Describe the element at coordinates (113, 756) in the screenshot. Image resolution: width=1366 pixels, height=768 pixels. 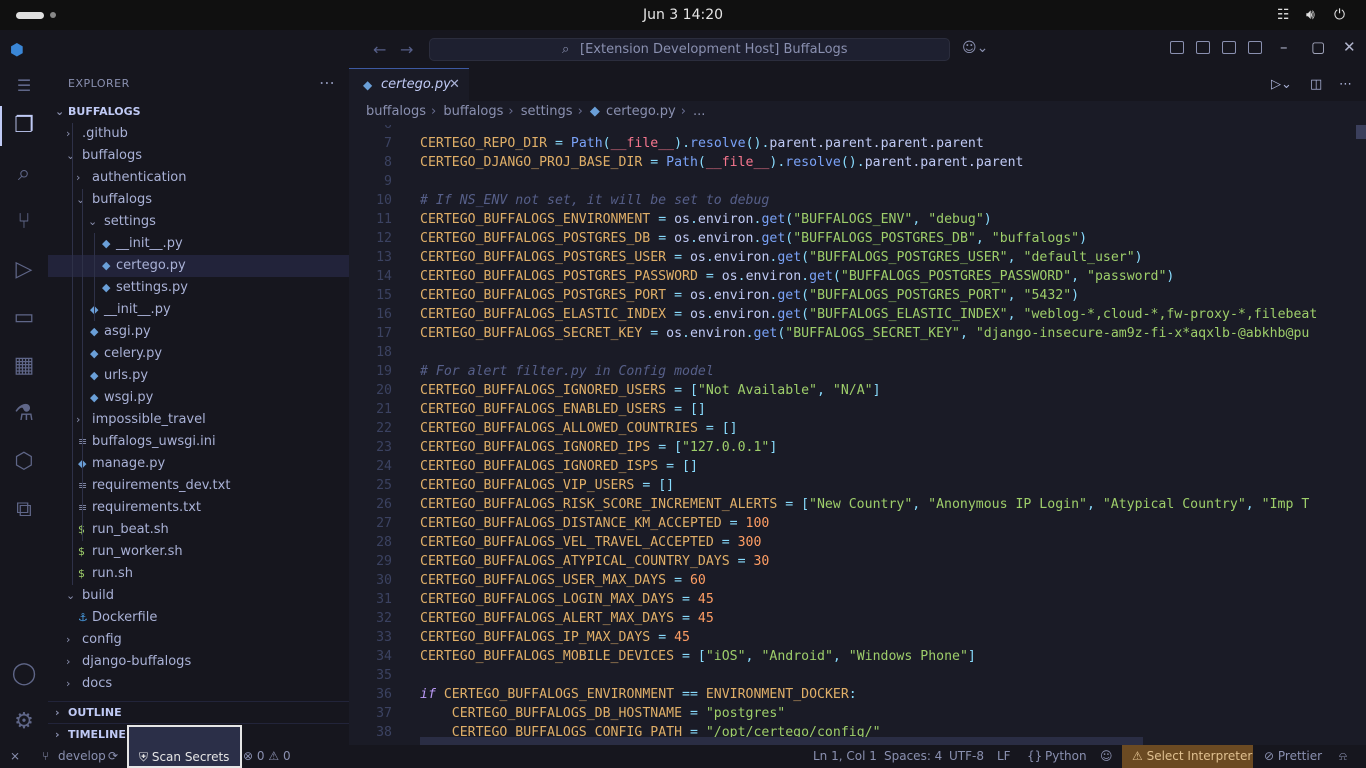
I see `sync-icon: ⟳` at that location.